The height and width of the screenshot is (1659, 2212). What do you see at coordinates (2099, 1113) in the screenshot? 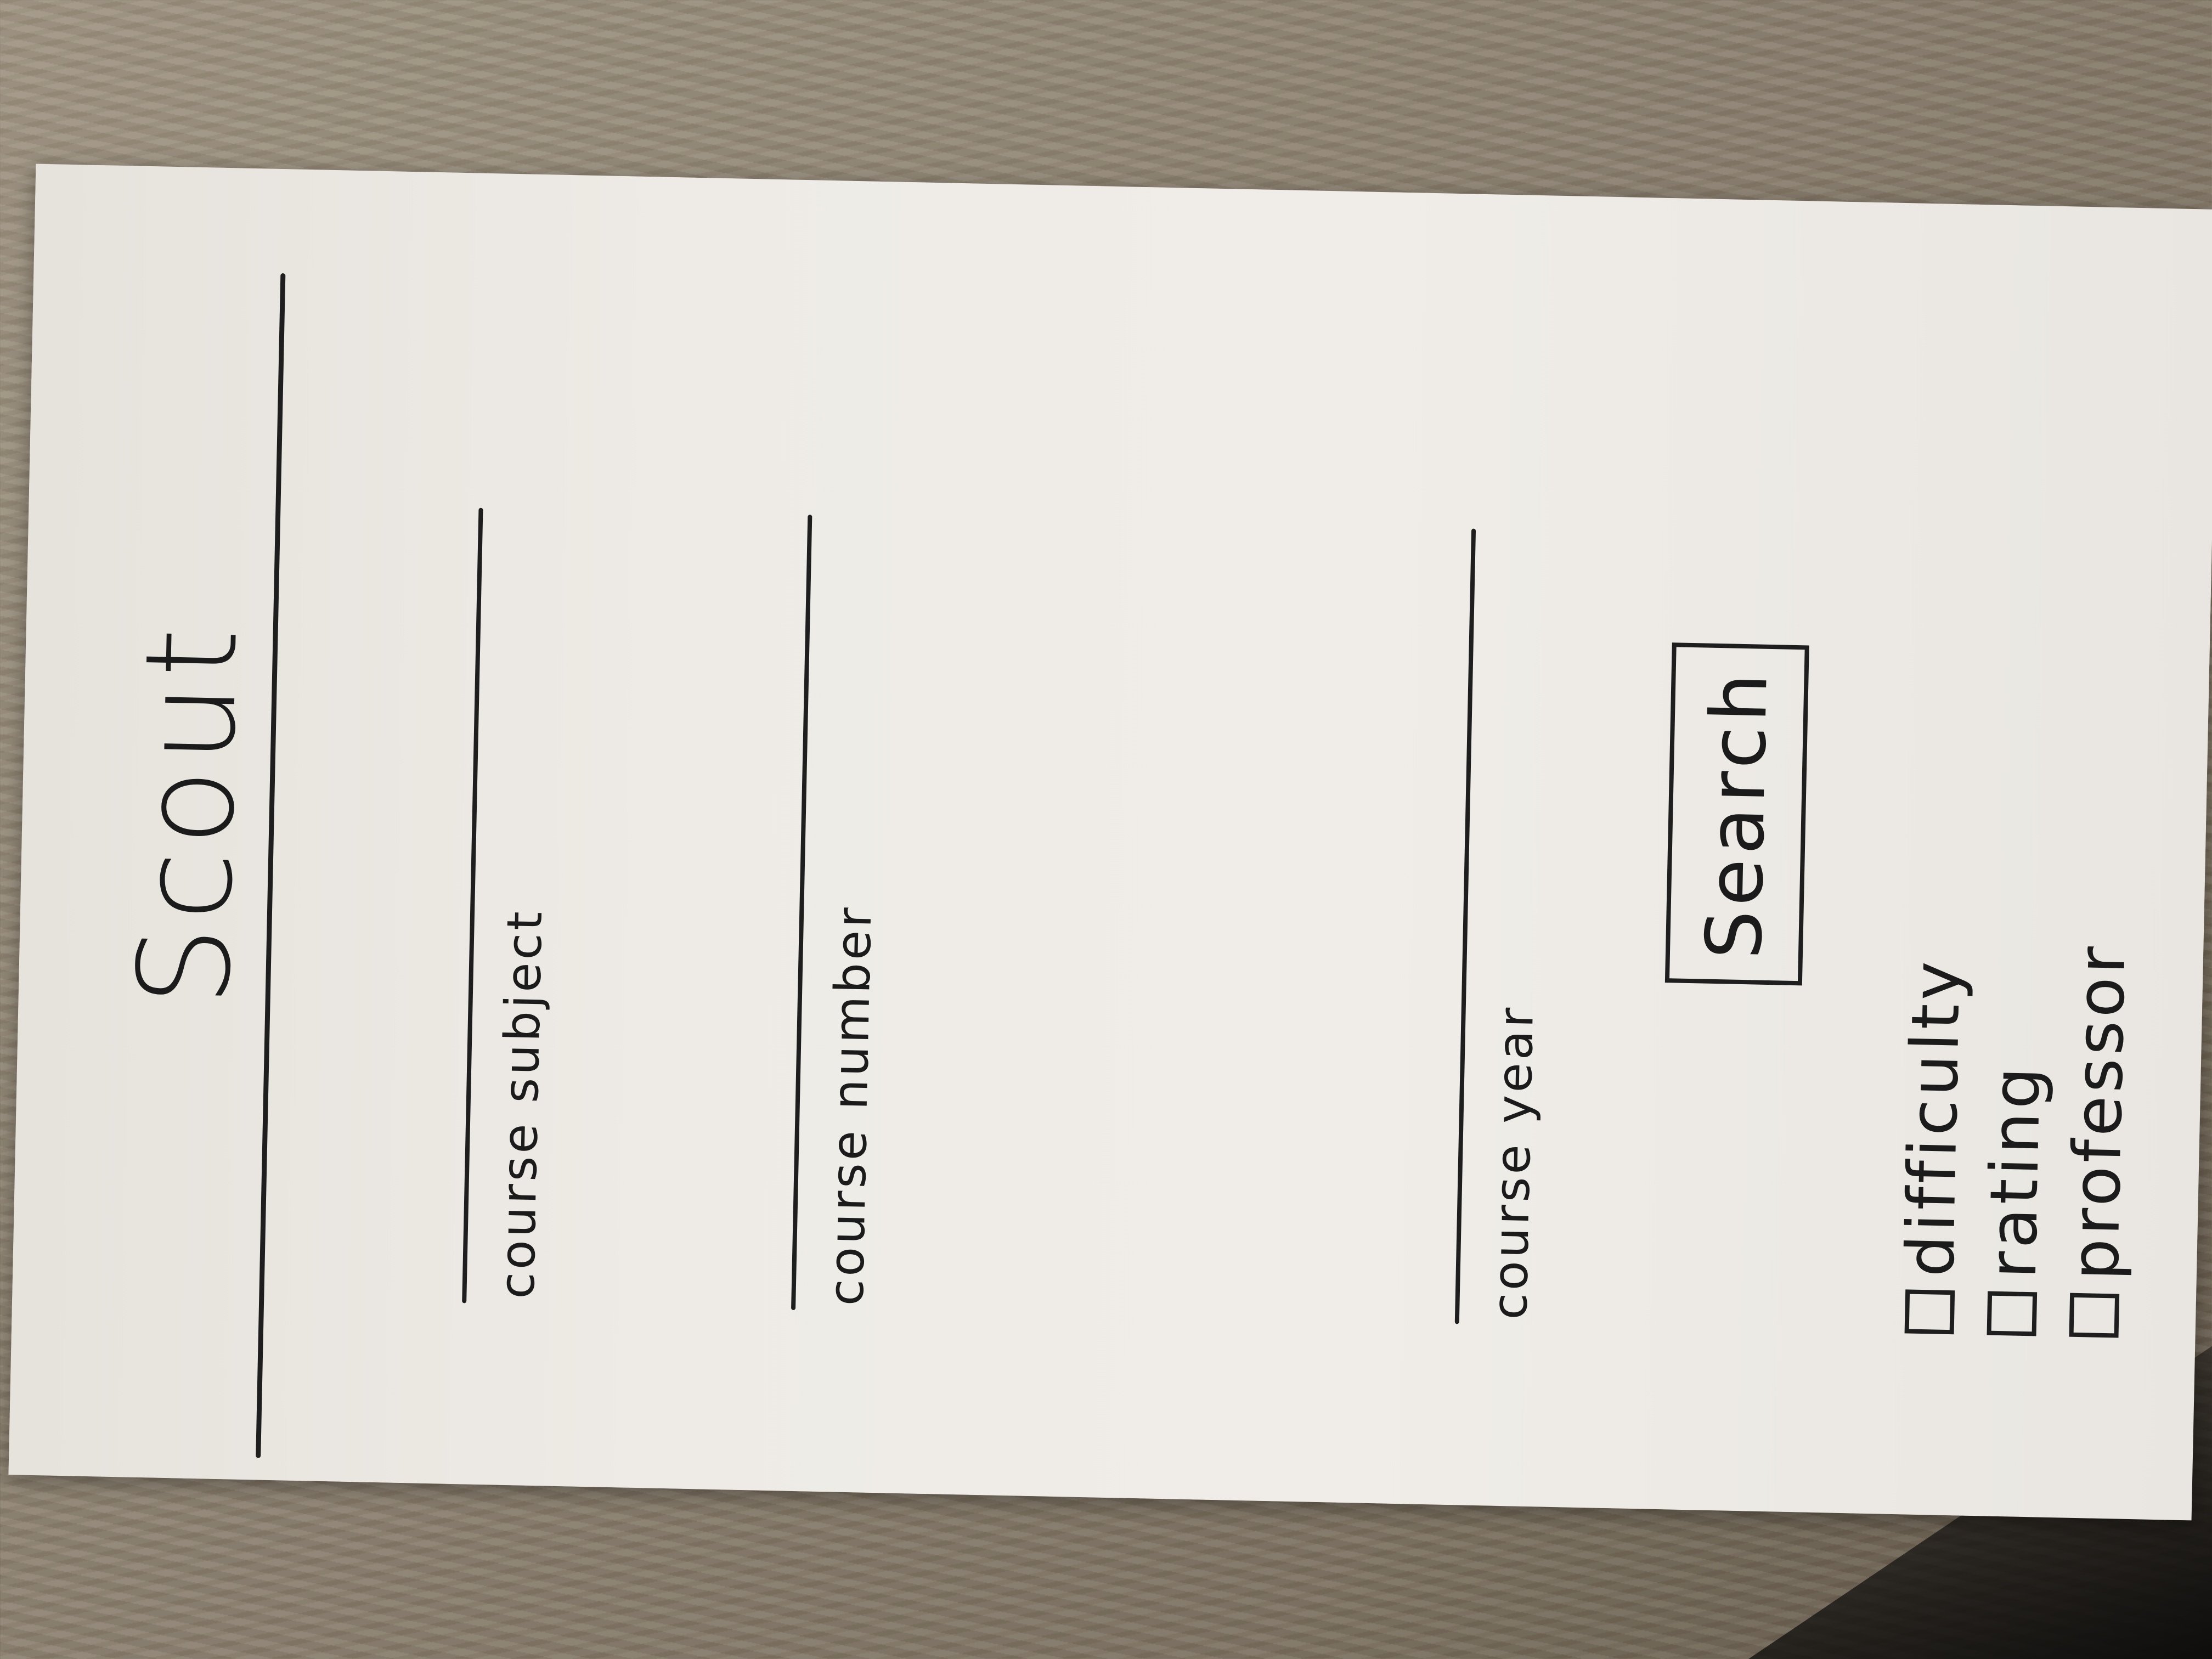
I see `professor-label: professor` at bounding box center [2099, 1113].